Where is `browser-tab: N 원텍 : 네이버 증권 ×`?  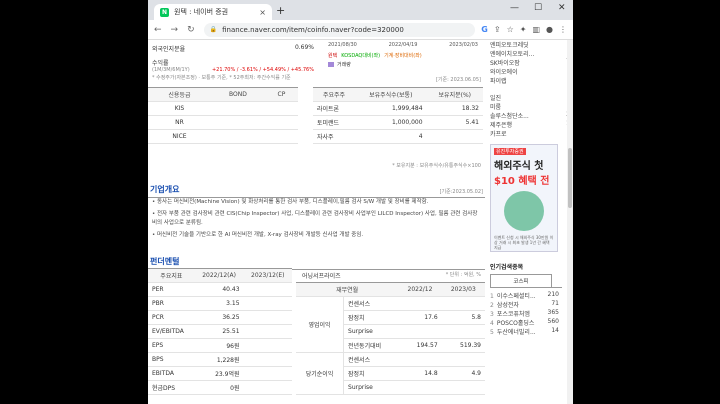 browser-tab: N 원텍 : 네이버 증권 × is located at coordinates (213, 12).